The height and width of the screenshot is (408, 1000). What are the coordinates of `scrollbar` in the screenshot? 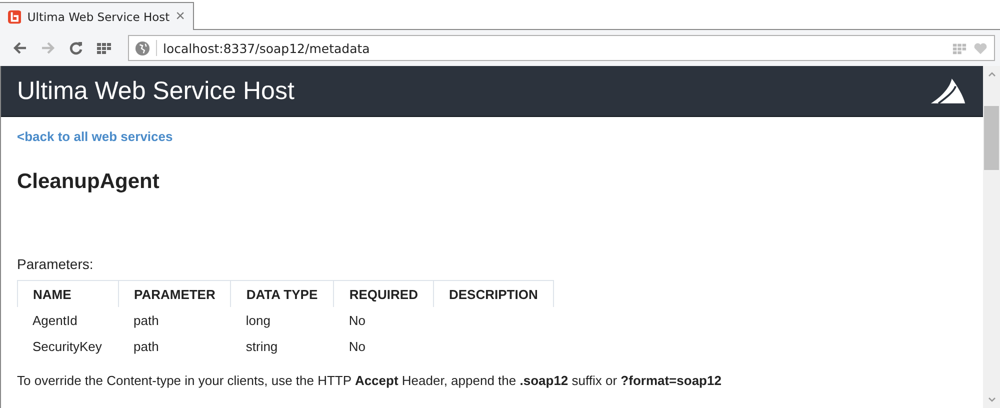 It's located at (991, 237).